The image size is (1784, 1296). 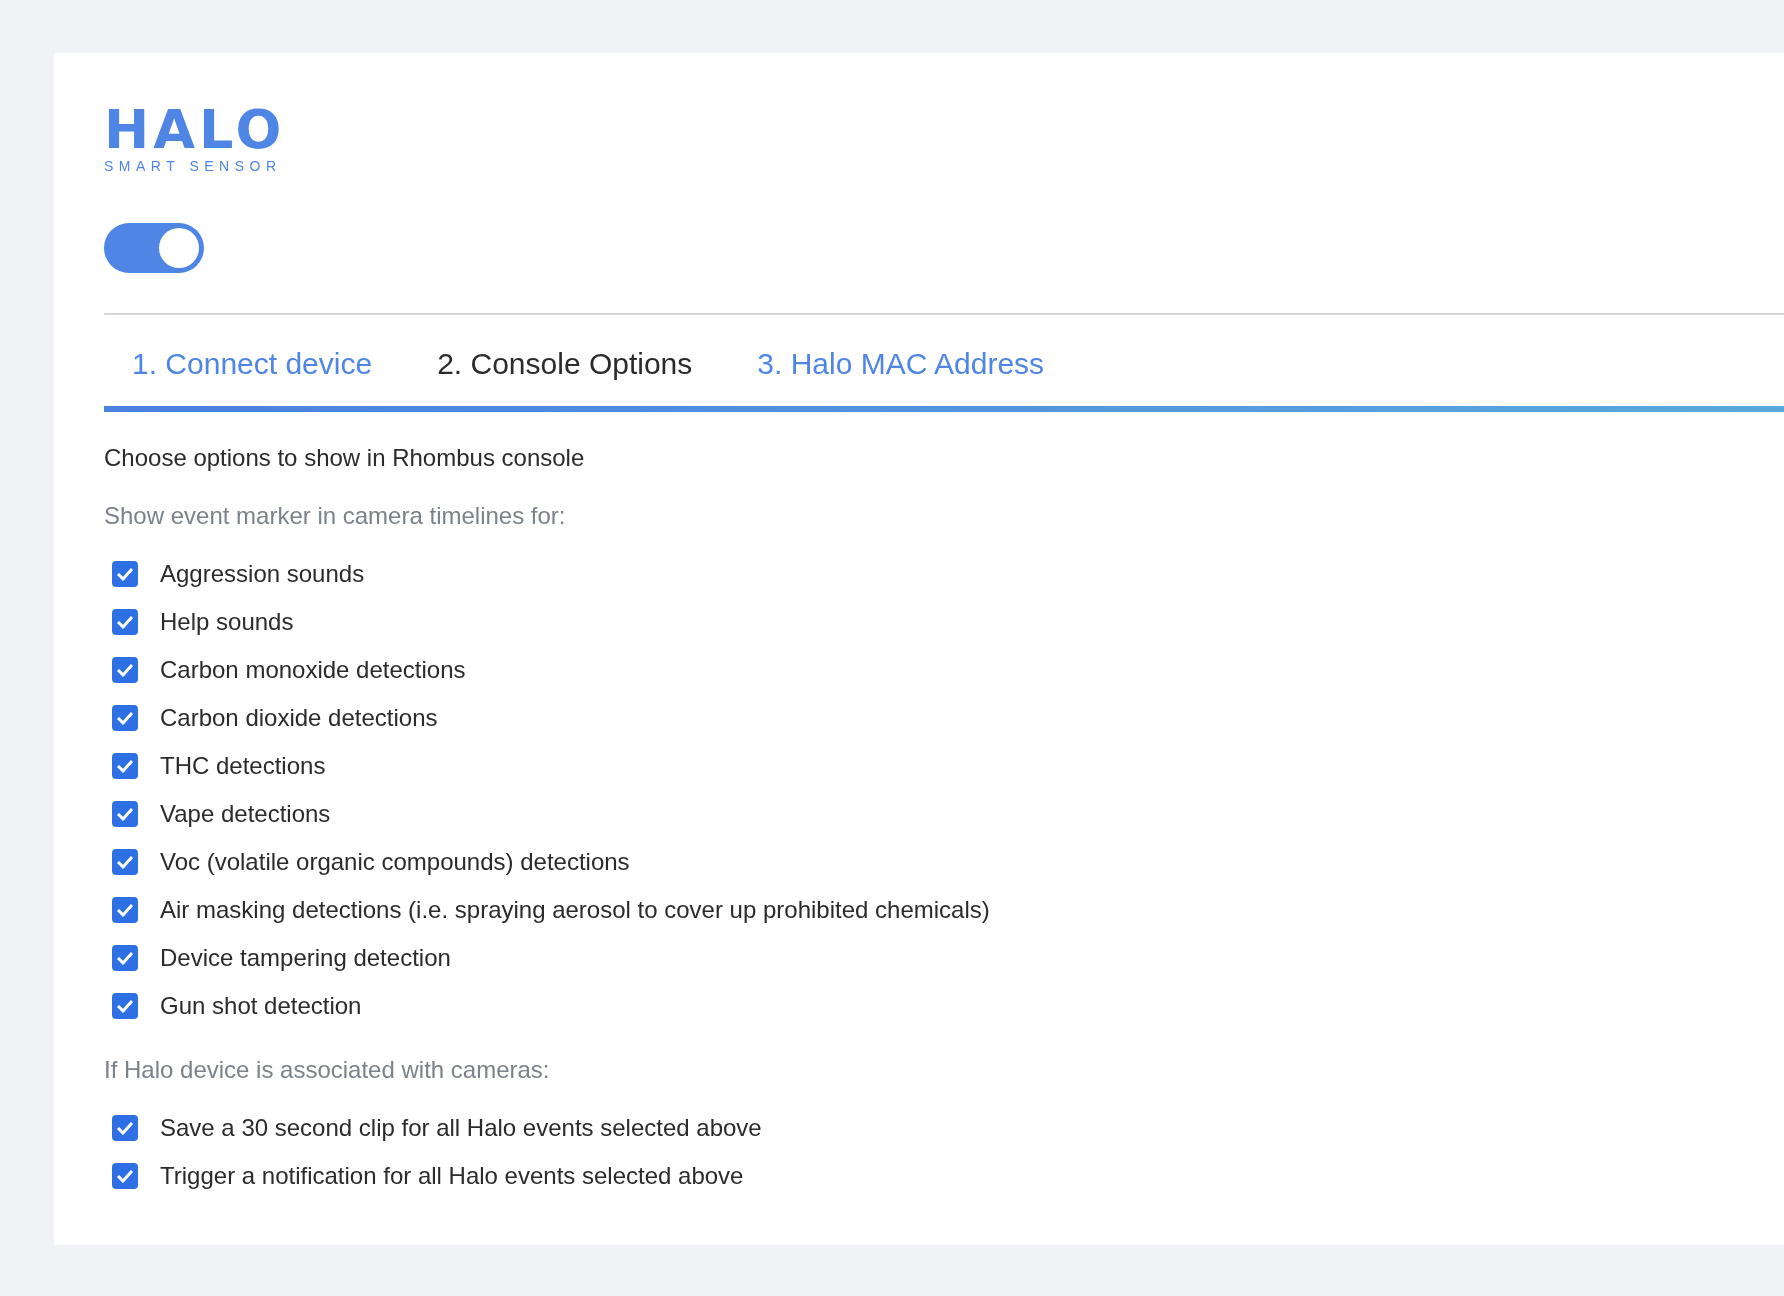 I want to click on option-label: Carbon monoxide detections, so click(x=313, y=670).